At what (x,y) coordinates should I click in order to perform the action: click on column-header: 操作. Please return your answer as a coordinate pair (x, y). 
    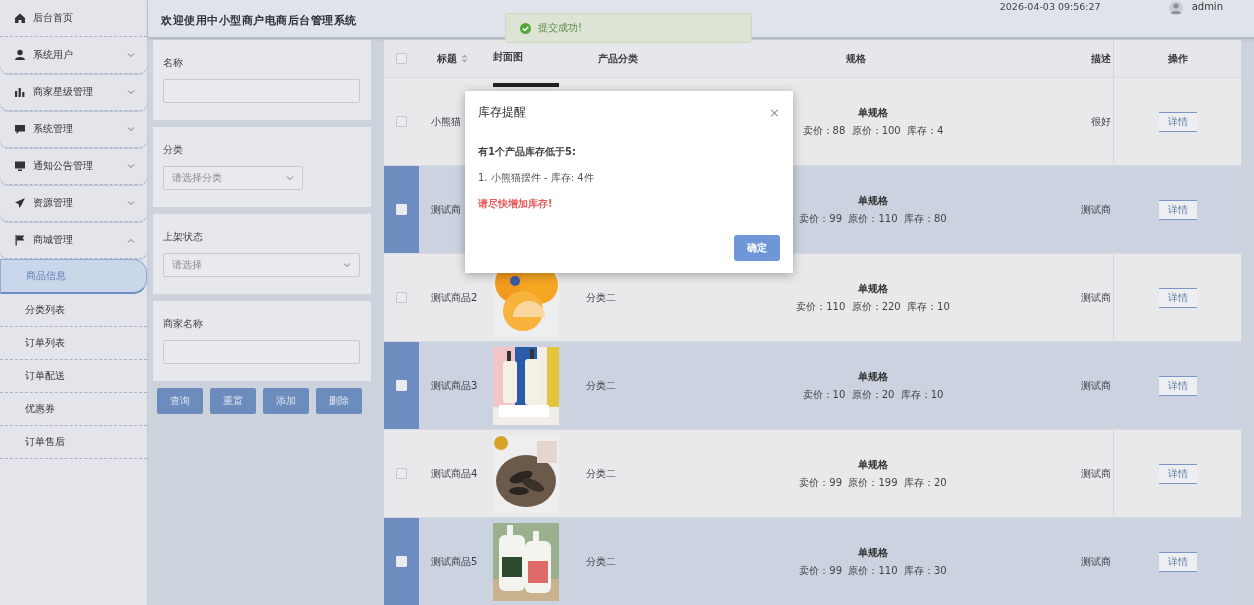
    Looking at the image, I should click on (1177, 58).